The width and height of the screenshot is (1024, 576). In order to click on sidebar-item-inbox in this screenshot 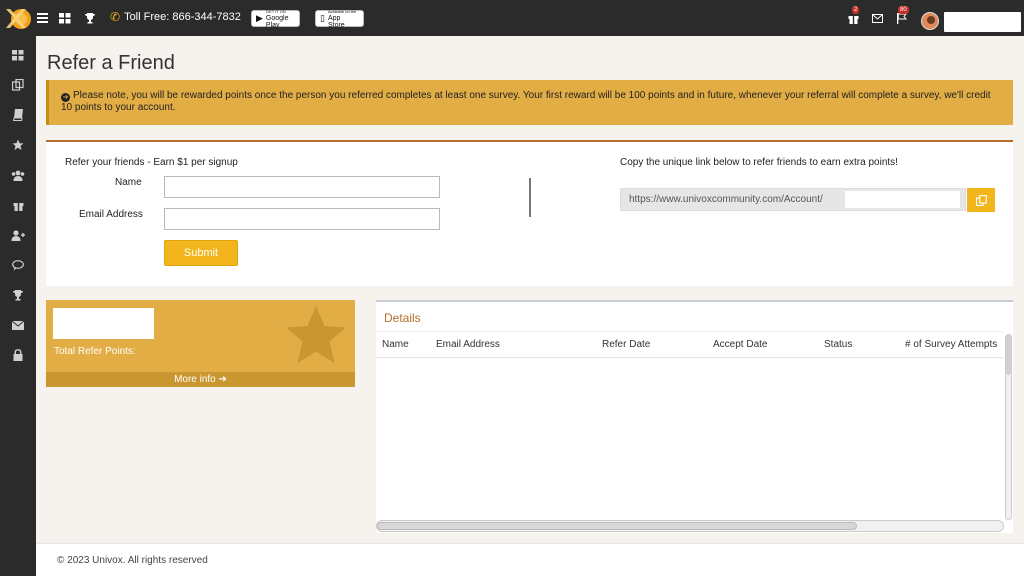, I will do `click(18, 325)`.